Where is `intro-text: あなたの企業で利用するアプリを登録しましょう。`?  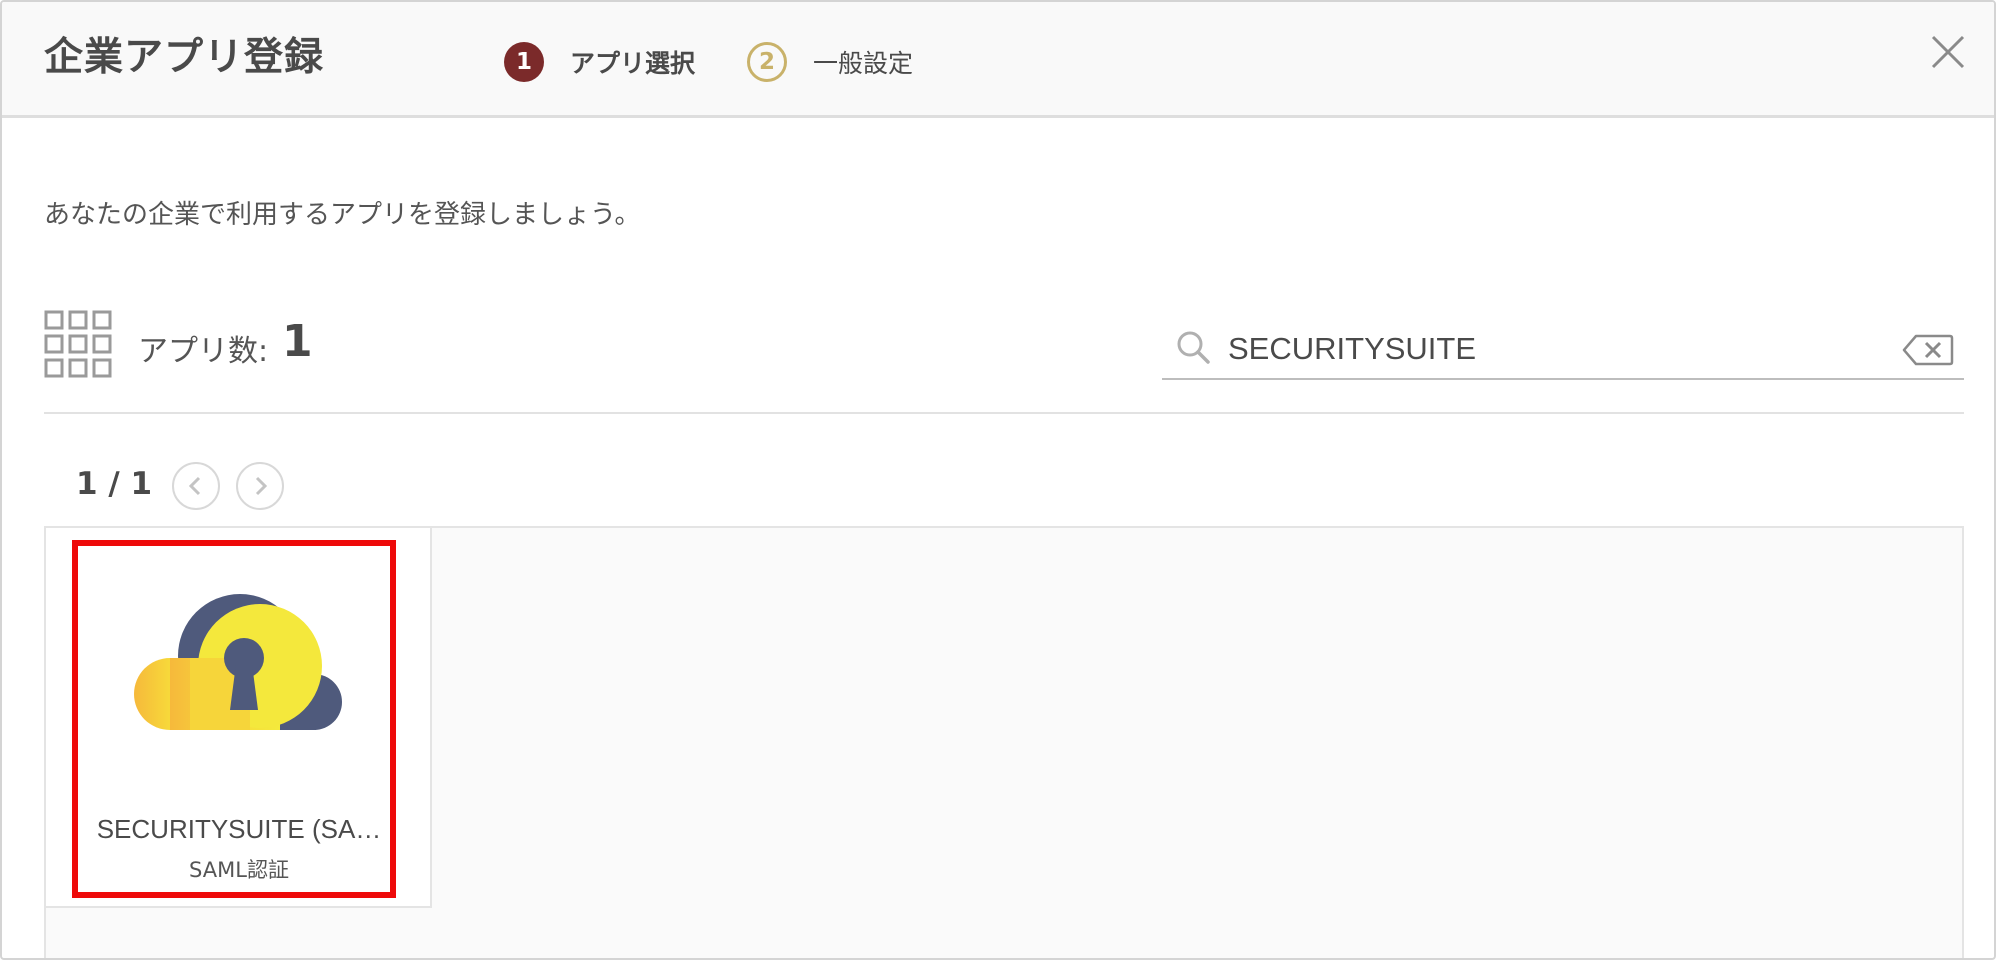
intro-text: あなたの企業で利用するアプリを登録しましょう。 is located at coordinates (342, 215).